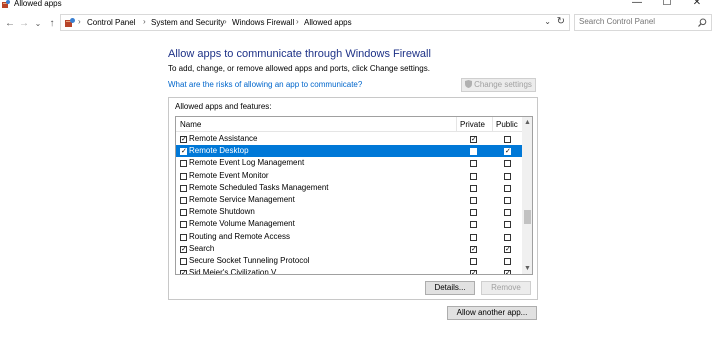  What do you see at coordinates (667, 4) in the screenshot?
I see `maximize-button: ☐` at bounding box center [667, 4].